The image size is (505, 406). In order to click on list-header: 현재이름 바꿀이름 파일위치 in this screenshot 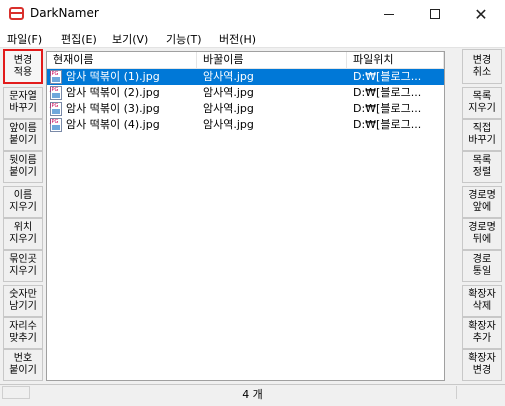, I will do `click(245, 60)`.